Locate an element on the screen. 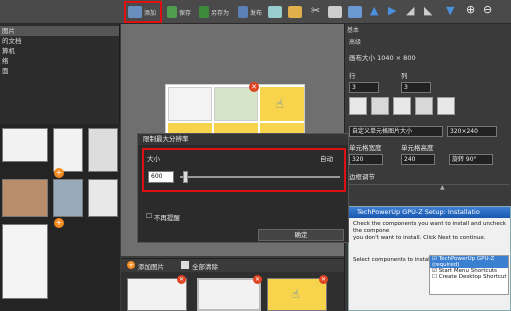 This screenshot has width=511, height=311. size-slider-track is located at coordinates (260, 177).